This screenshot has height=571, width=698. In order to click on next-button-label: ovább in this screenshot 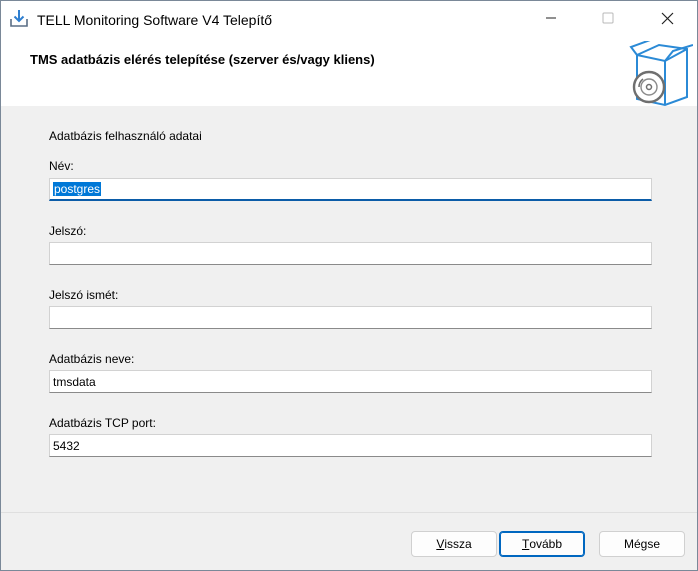, I will do `click(546, 544)`.